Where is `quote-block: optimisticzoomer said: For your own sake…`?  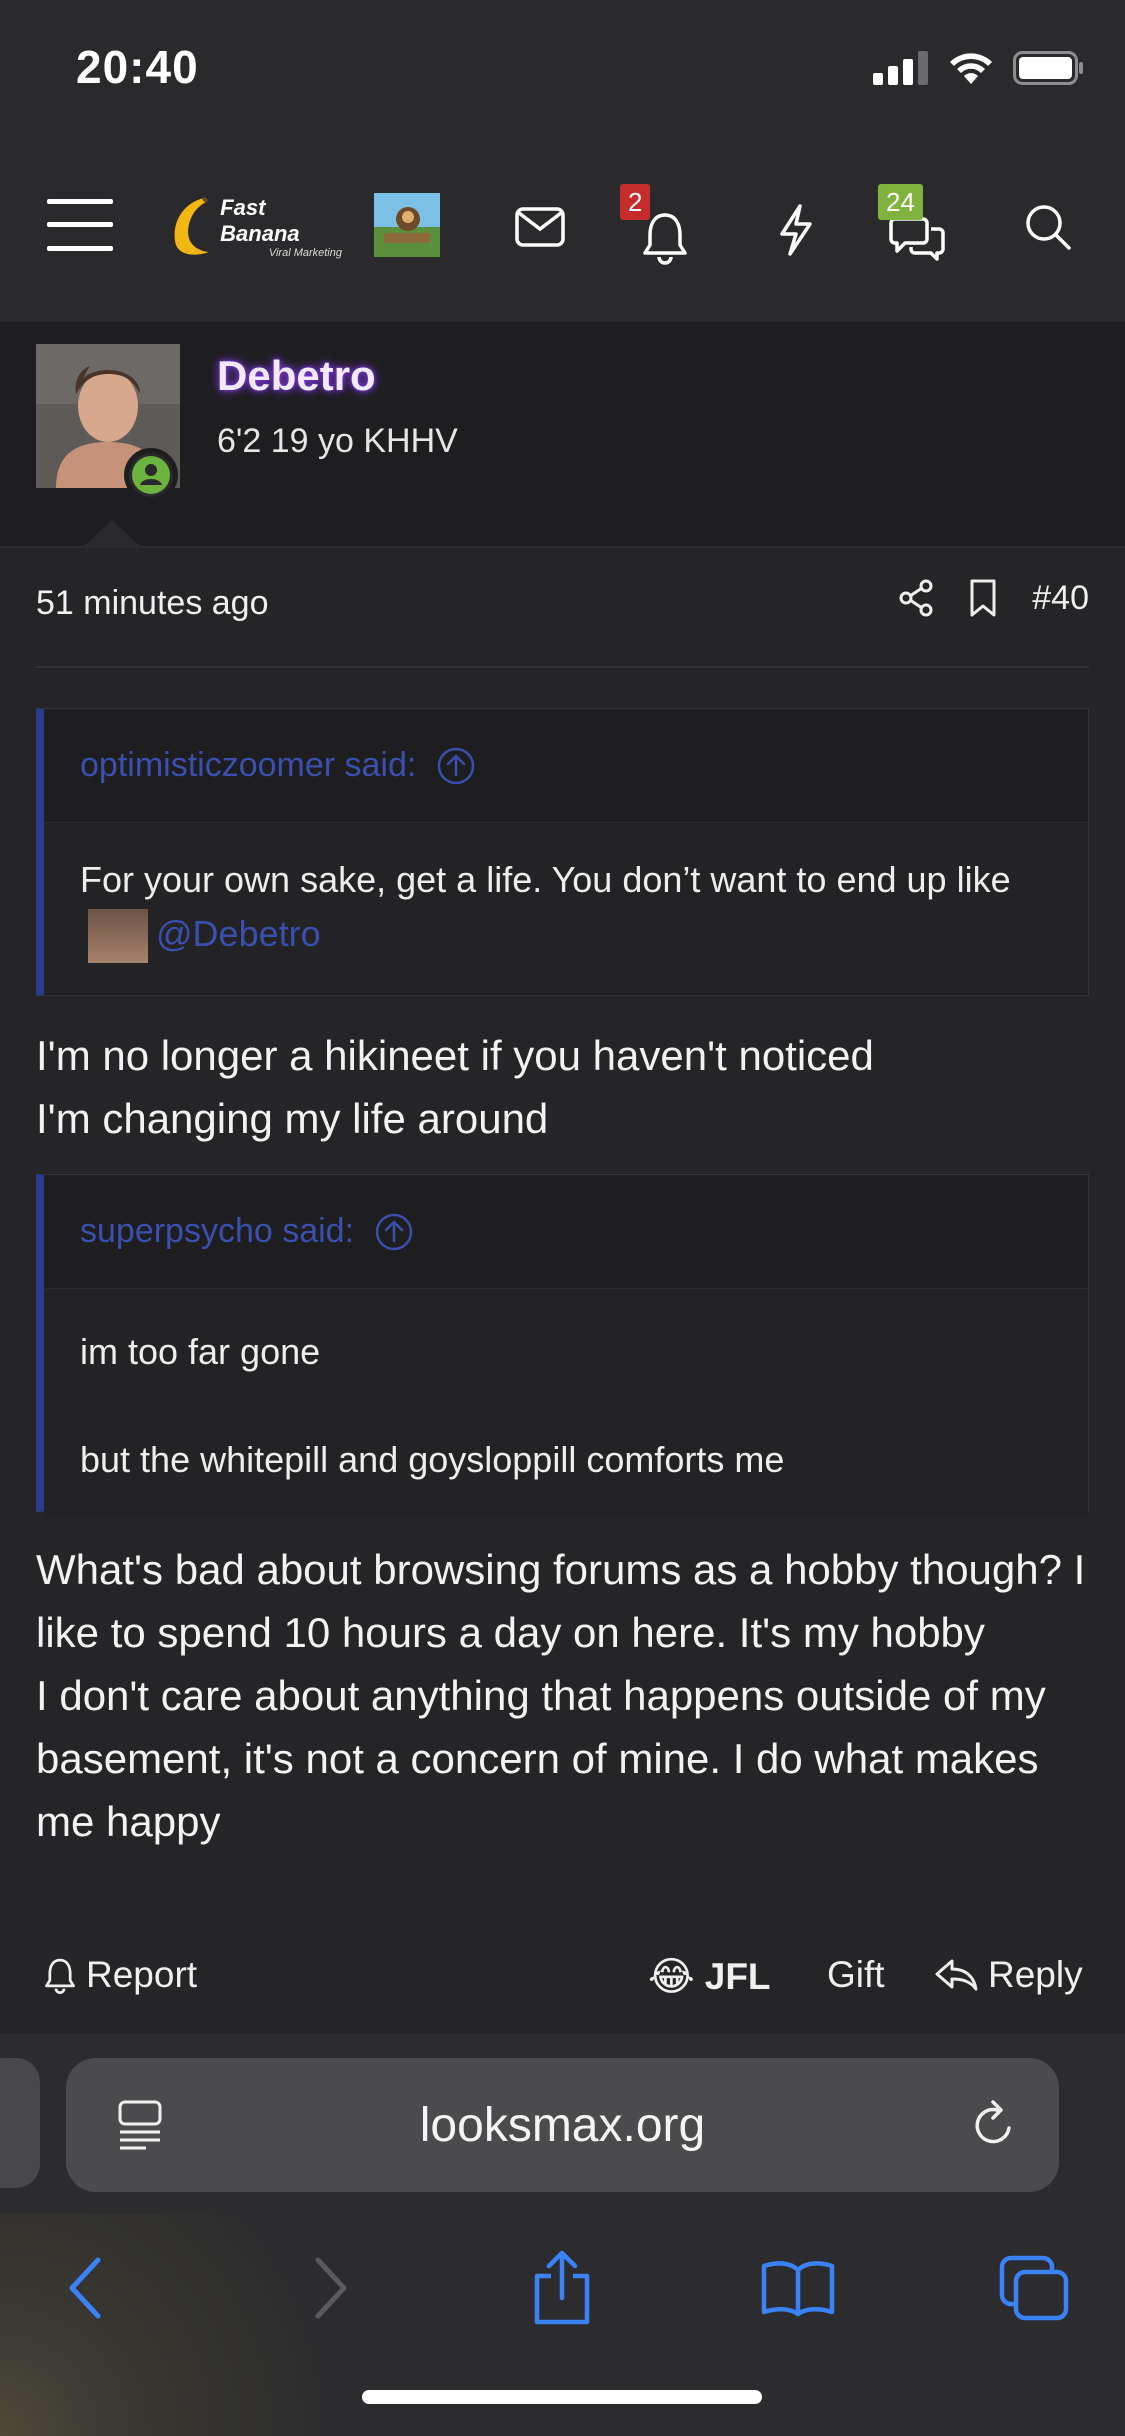 quote-block: optimisticzoomer said: For your own sake… is located at coordinates (562, 852).